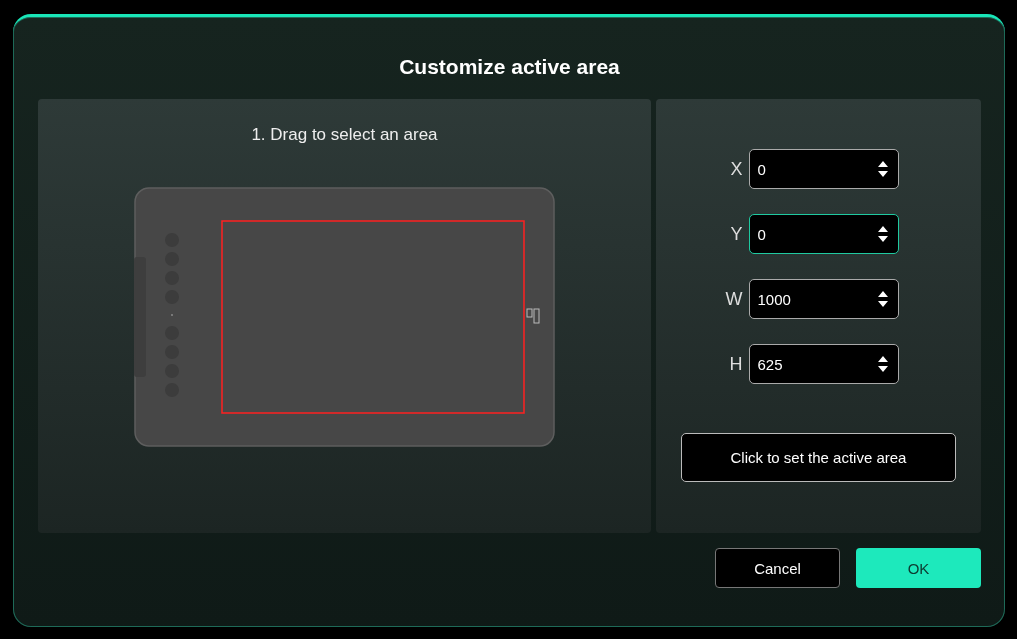 The height and width of the screenshot is (639, 1017). I want to click on field-label: X, so click(736, 169).